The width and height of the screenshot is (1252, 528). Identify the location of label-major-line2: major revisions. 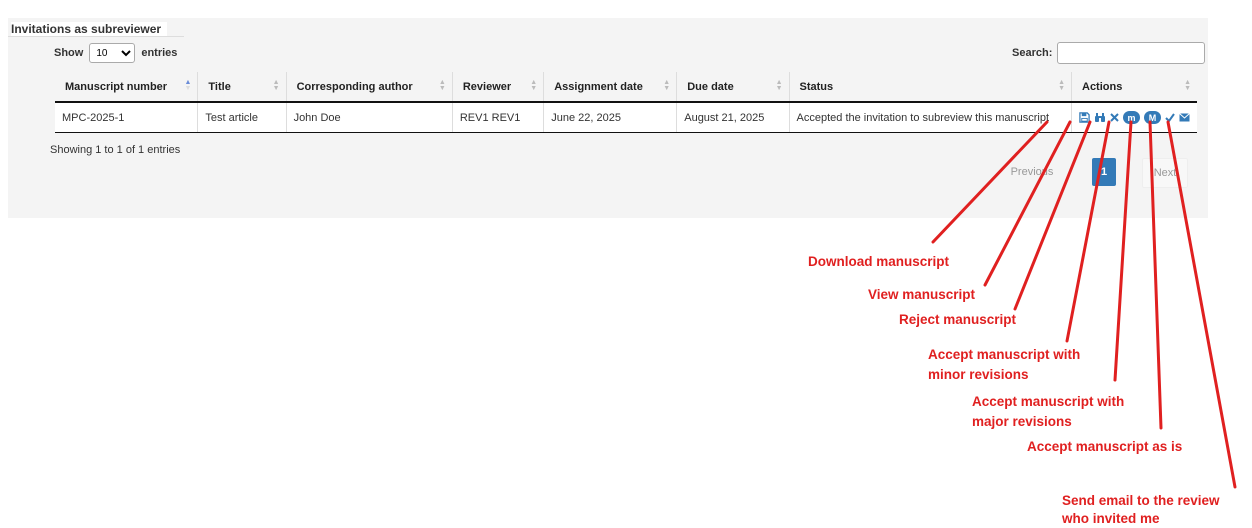
(1022, 421).